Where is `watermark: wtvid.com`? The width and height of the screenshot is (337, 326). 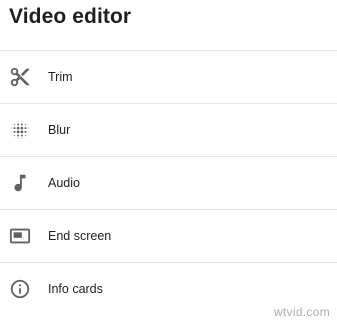 watermark: wtvid.com is located at coordinates (301, 312).